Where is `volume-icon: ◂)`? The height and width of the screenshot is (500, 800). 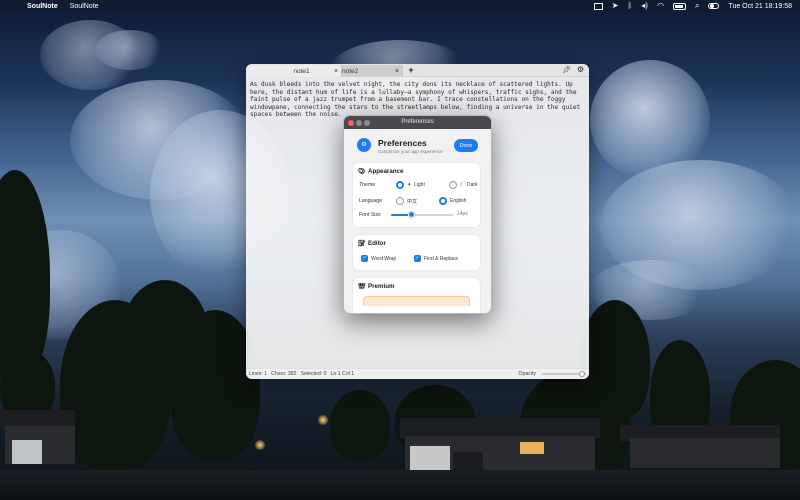
volume-icon: ◂) is located at coordinates (644, 6).